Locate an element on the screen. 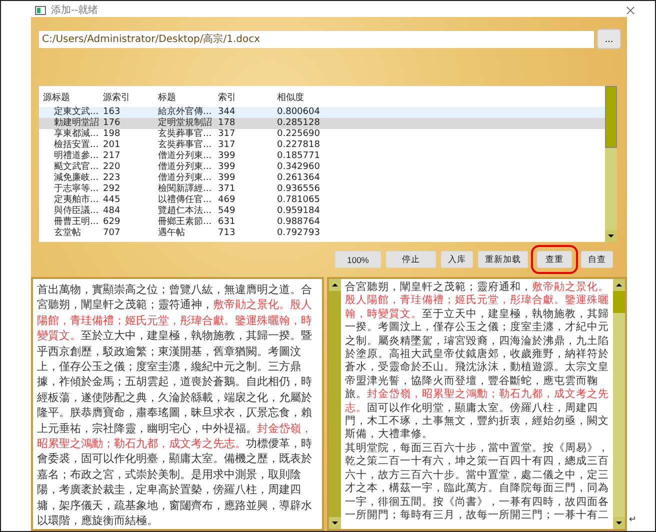 The width and height of the screenshot is (656, 532). table-cell-text: 玄堂帖 is located at coordinates (67, 233).